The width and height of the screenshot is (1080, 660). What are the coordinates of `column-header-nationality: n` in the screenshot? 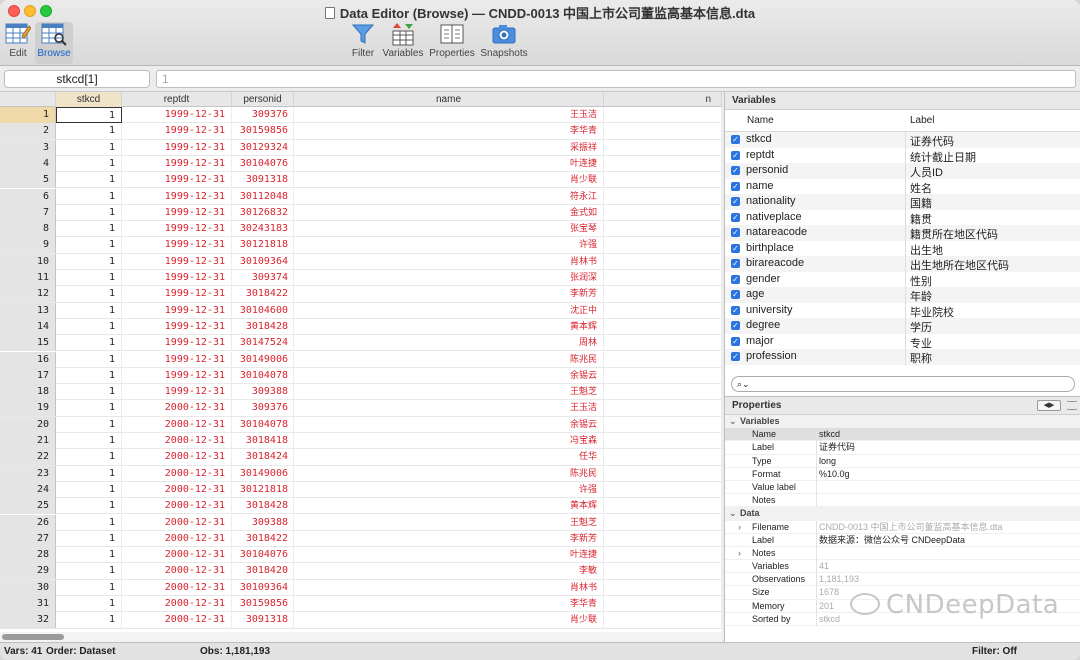 It's located at (663, 99).